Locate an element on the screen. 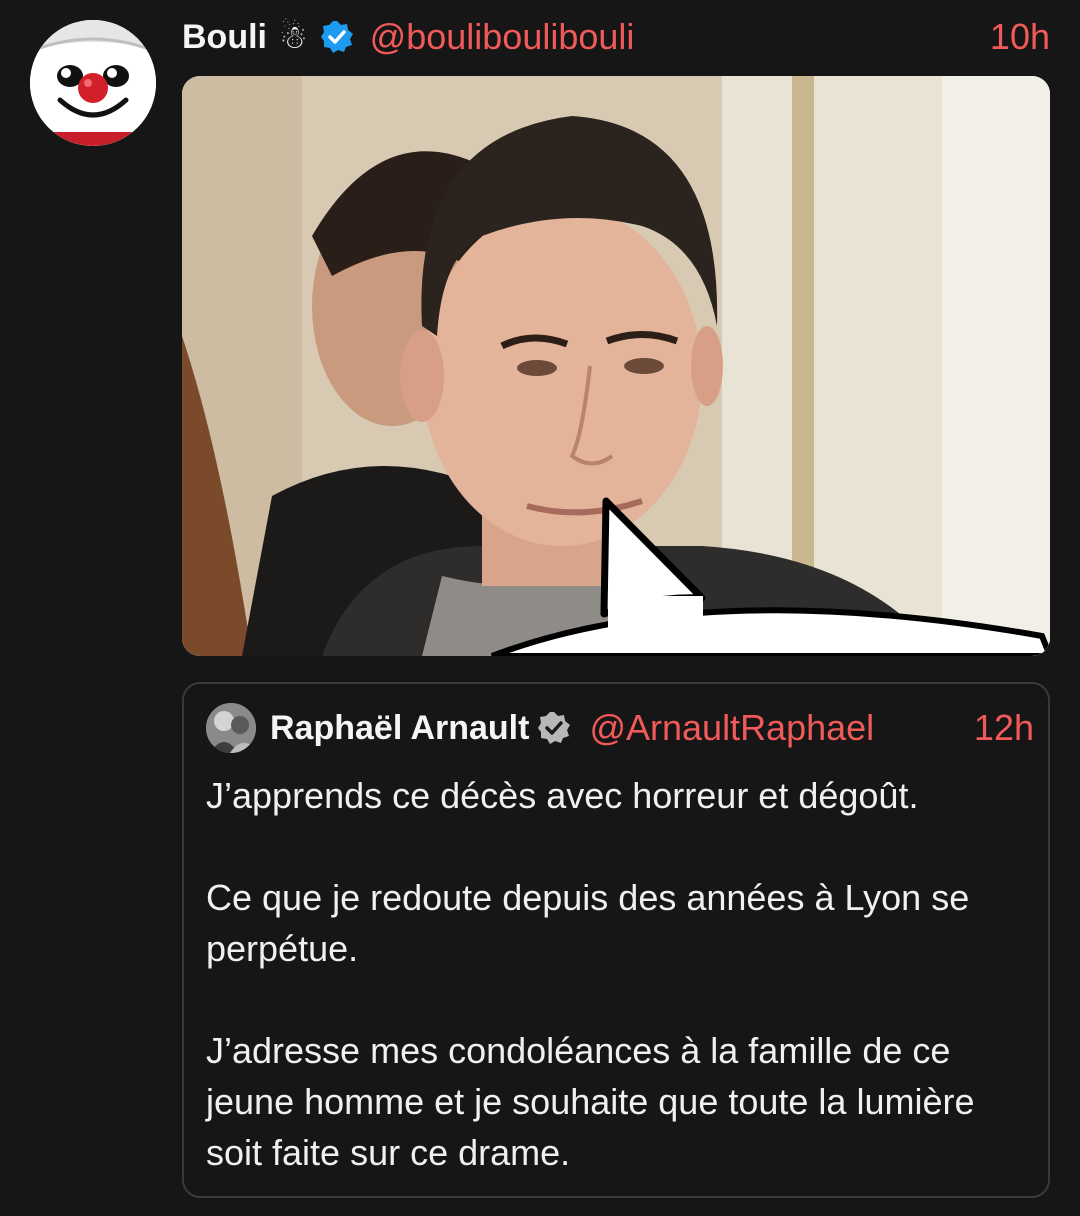  author-handle: @boulibouliboulі is located at coordinates (502, 37).